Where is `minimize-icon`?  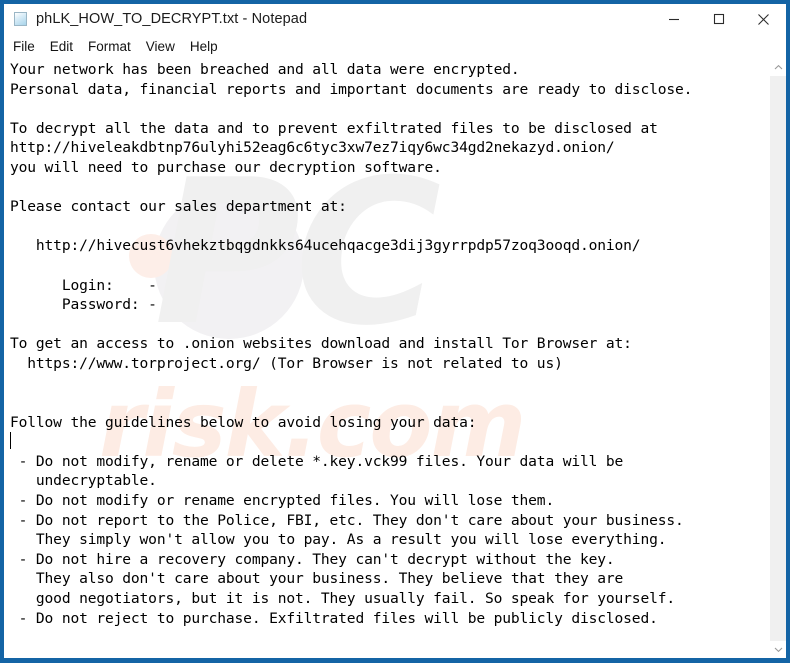
minimize-icon is located at coordinates (673, 19).